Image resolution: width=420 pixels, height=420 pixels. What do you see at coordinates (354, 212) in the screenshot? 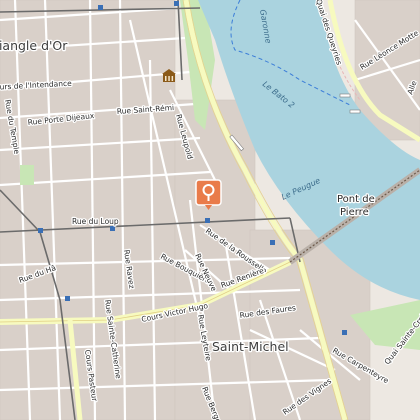
I see `bridge-label-line2: Pierre` at bounding box center [354, 212].